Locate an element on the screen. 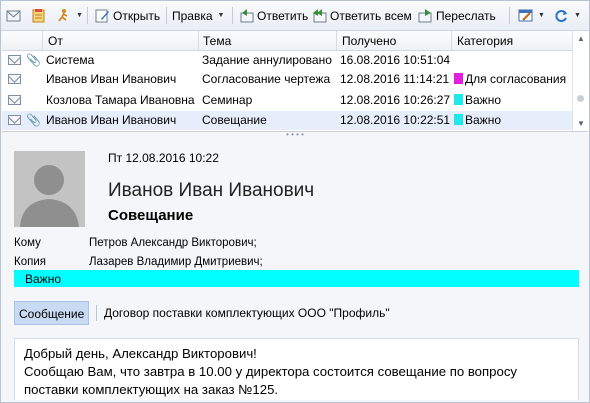 Image resolution: width=590 pixels, height=403 pixels. refresh-icon is located at coordinates (561, 15).